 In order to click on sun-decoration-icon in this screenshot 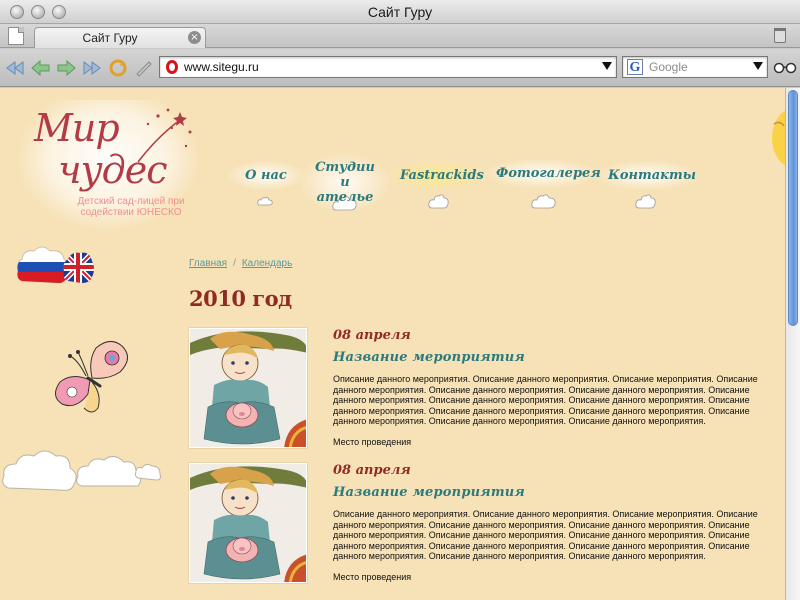, I will do `click(778, 138)`.